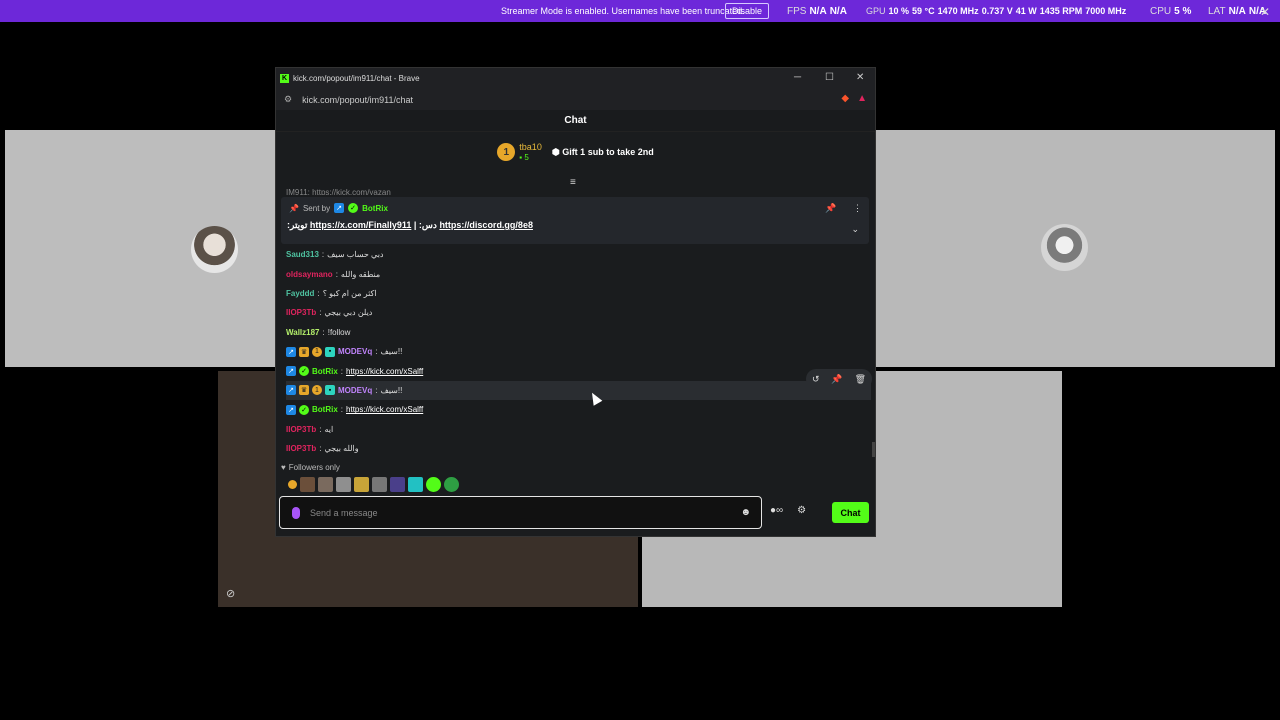 The height and width of the screenshot is (720, 1280). I want to click on reply-icon: ↺, so click(816, 379).